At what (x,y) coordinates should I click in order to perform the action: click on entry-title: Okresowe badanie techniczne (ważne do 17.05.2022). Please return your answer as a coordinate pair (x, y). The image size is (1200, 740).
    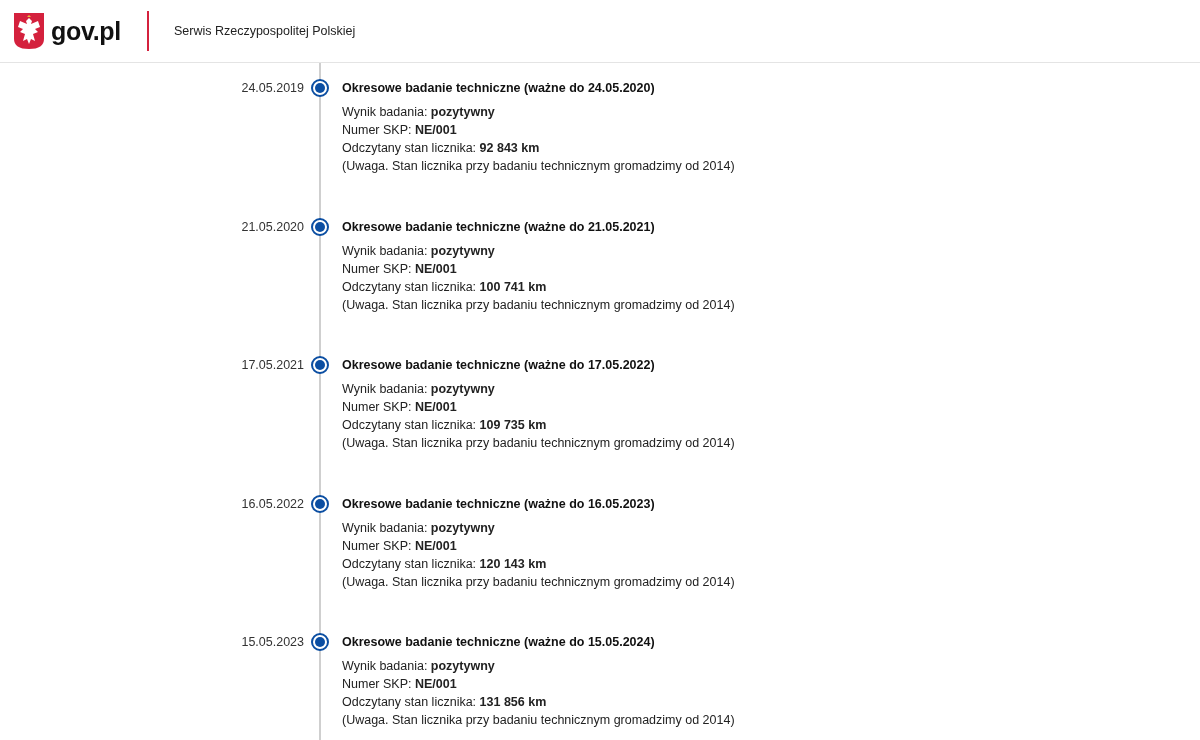
    Looking at the image, I should click on (499, 365).